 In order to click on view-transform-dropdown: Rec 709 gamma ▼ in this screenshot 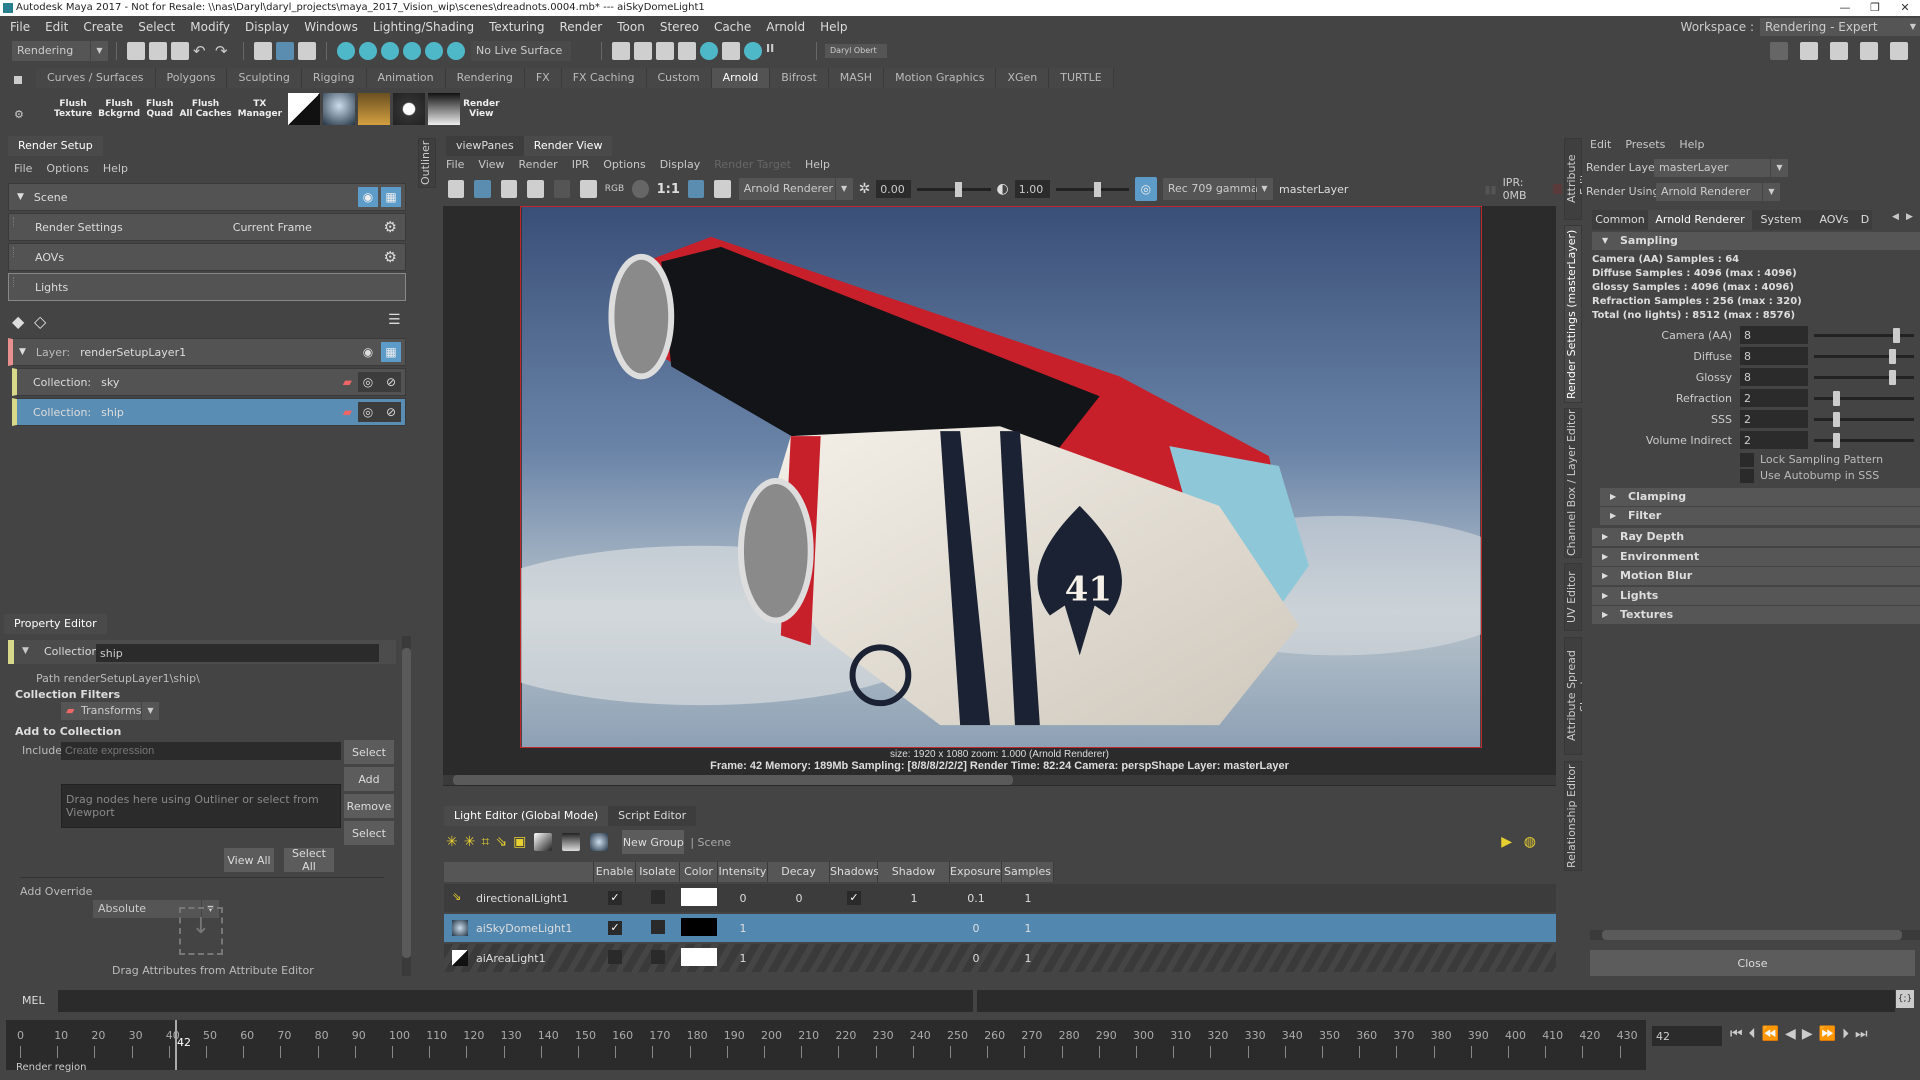, I will do `click(1217, 189)`.